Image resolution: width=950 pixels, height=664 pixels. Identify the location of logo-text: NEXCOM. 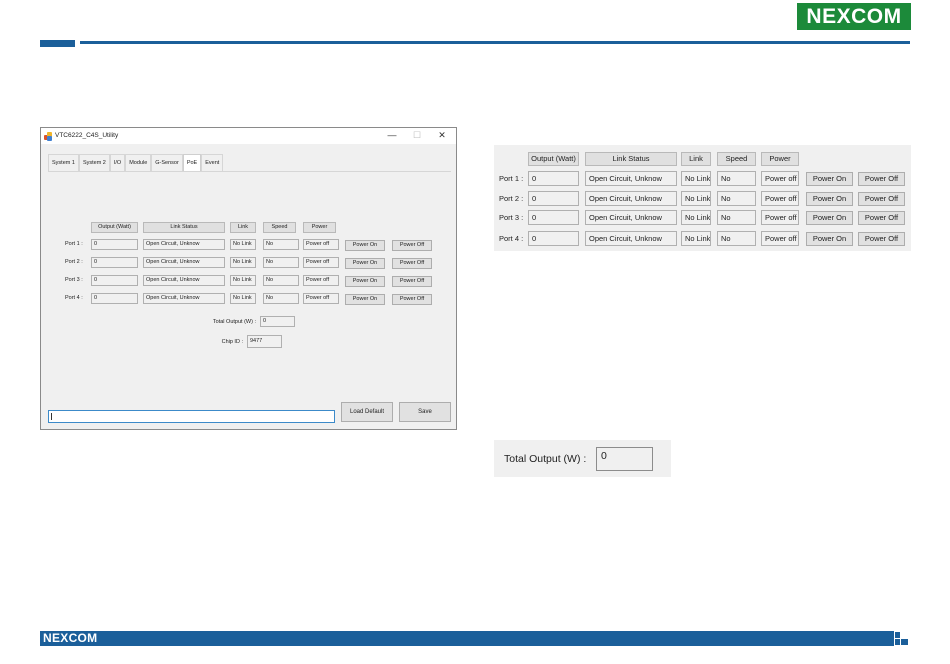
(854, 16).